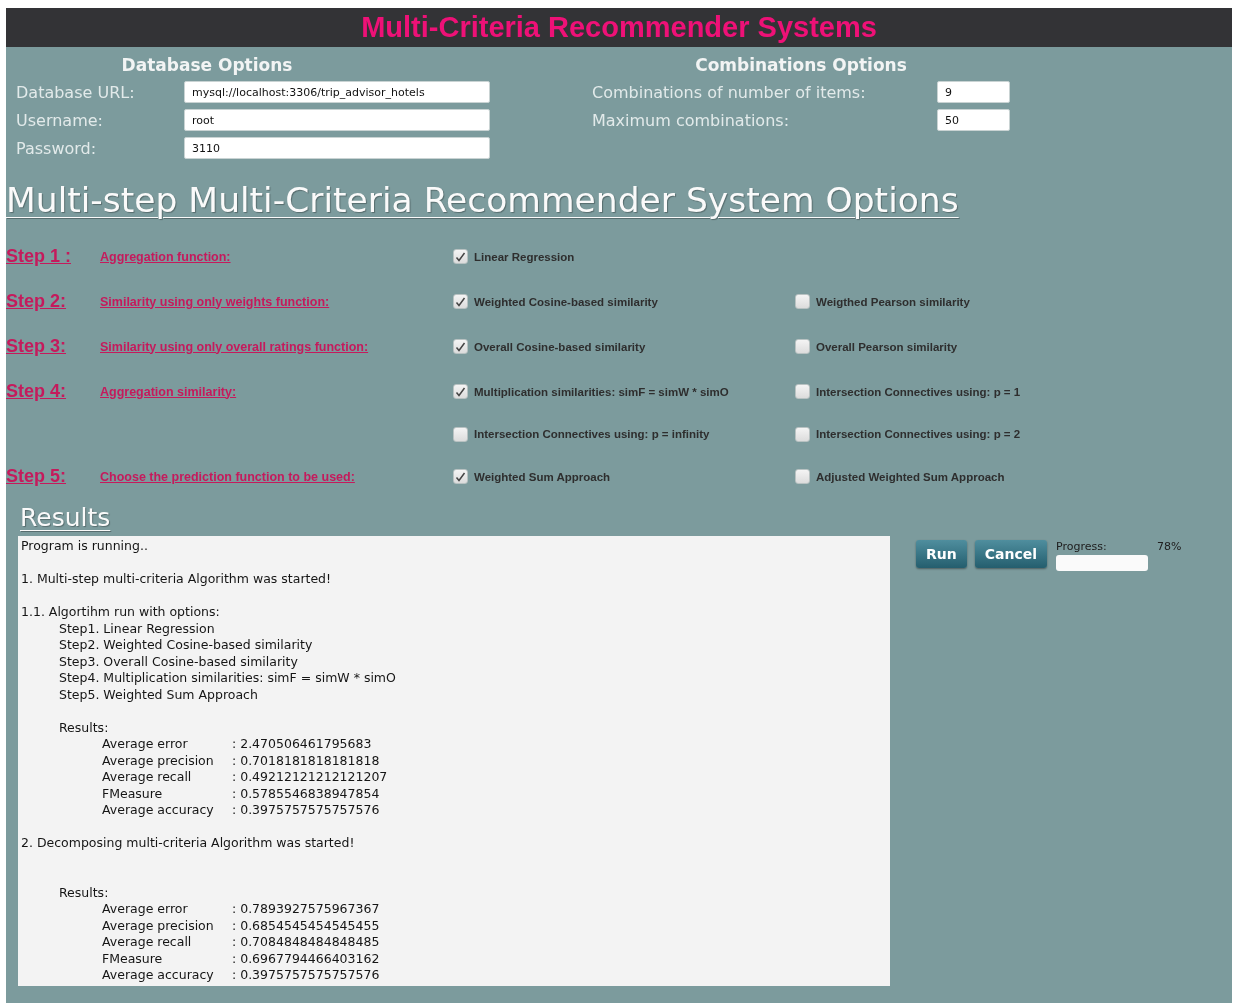 This screenshot has width=1240, height=1003. I want to click on step-label: Step 3:, so click(36, 346).